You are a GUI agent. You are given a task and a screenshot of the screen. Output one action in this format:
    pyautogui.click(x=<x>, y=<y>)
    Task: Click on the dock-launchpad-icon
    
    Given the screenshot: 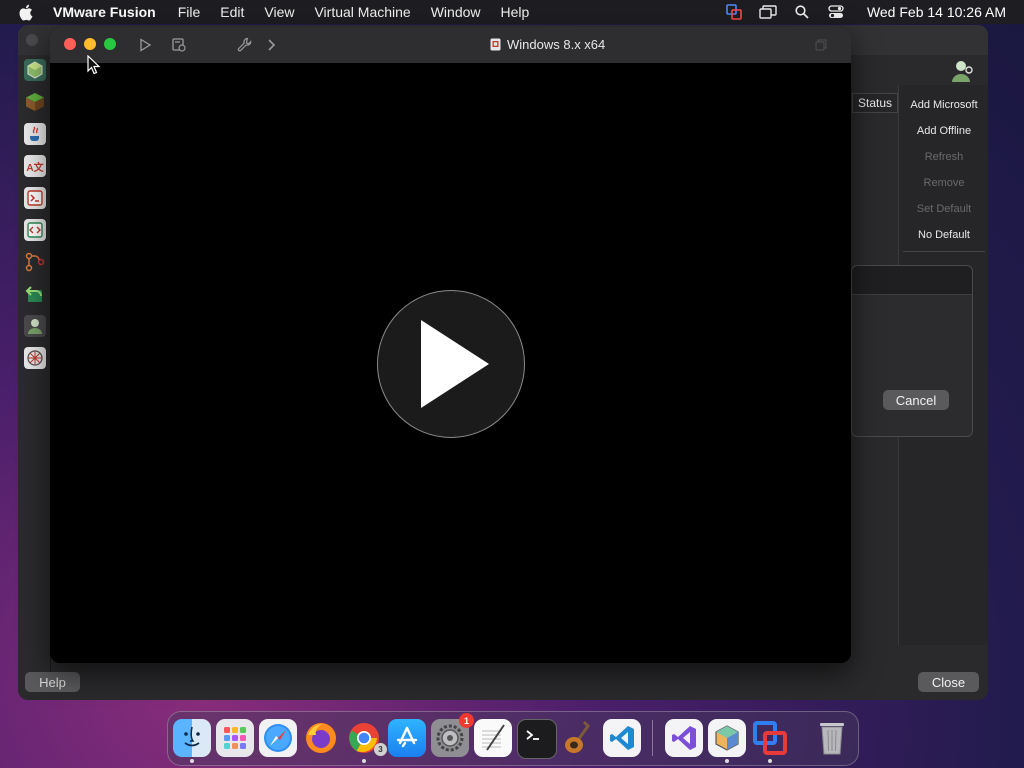 What is the action you would take?
    pyautogui.click(x=235, y=738)
    